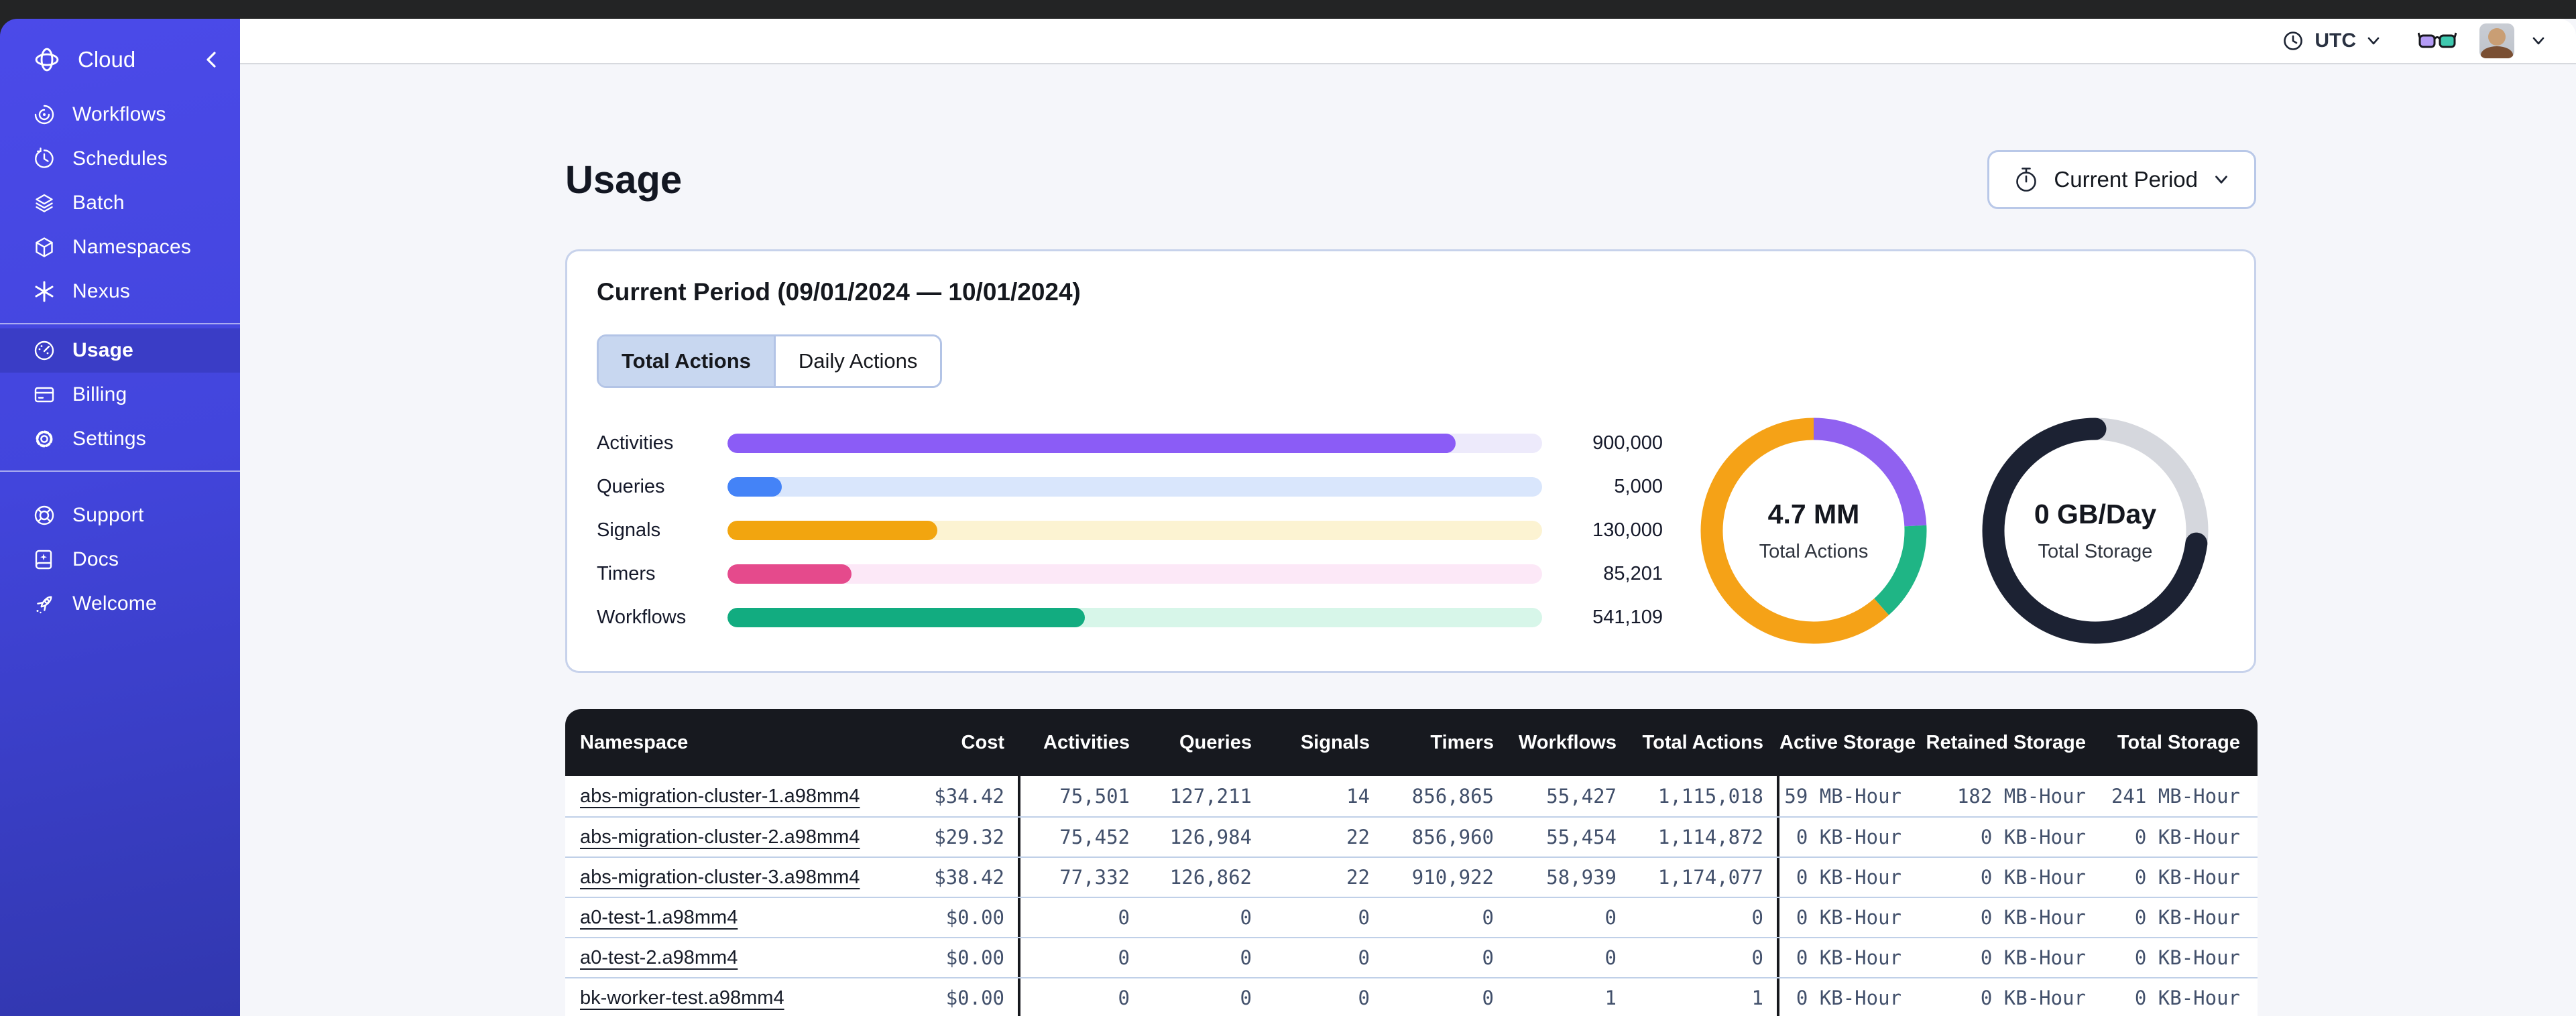 The image size is (2576, 1016). I want to click on sidebar-item-namespaces: Namespaces, so click(120, 247).